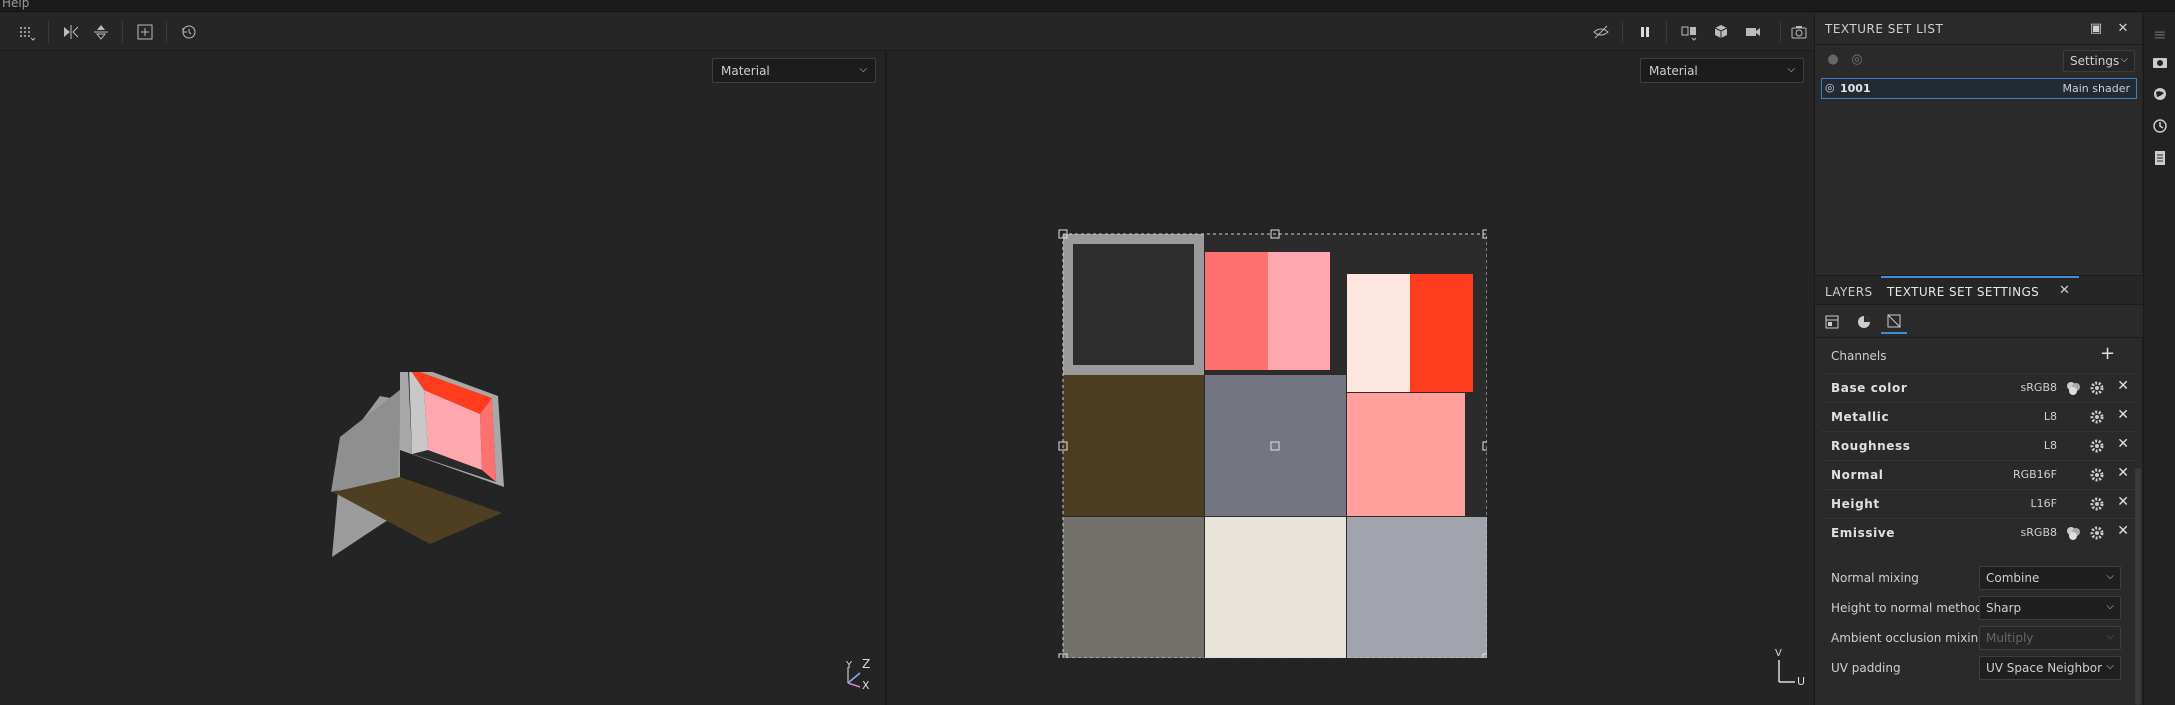 Image resolution: width=2175 pixels, height=705 pixels. Describe the element at coordinates (1963, 292) in the screenshot. I see `tab-texture-set-settings: TEXTURE SET SETTINGS` at that location.